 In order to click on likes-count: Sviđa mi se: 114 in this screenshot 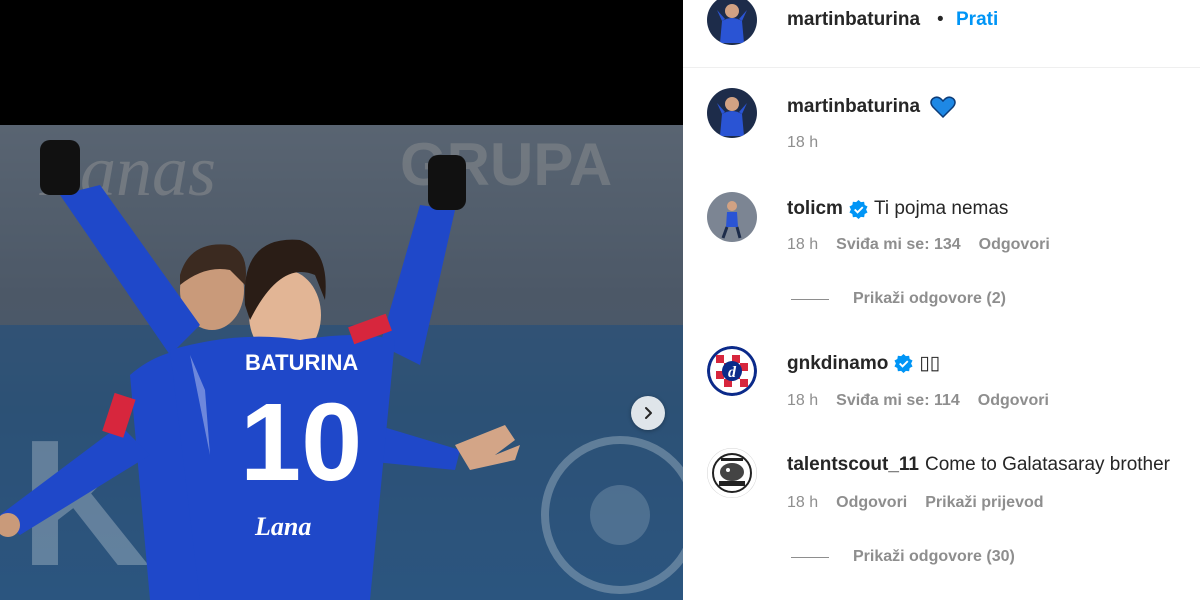, I will do `click(898, 401)`.